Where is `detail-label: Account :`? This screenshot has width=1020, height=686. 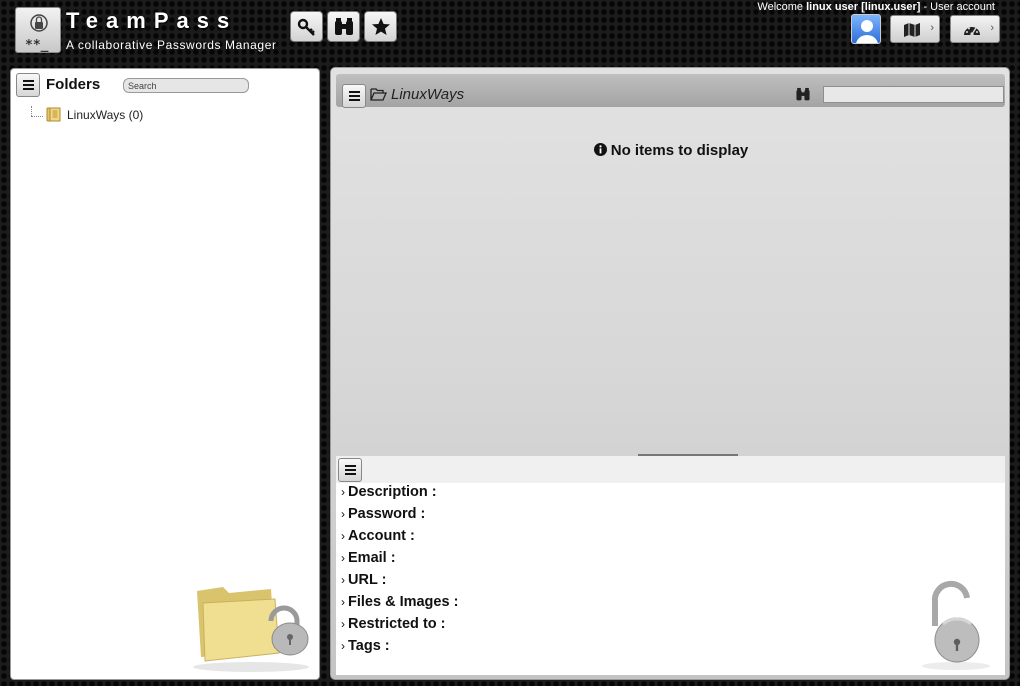 detail-label: Account : is located at coordinates (381, 536).